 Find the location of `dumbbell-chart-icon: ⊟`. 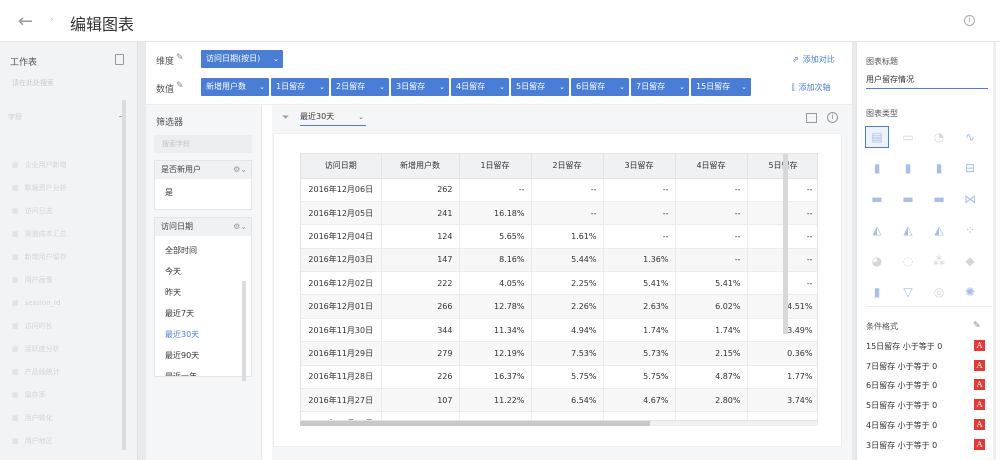

dumbbell-chart-icon: ⊟ is located at coordinates (970, 168).